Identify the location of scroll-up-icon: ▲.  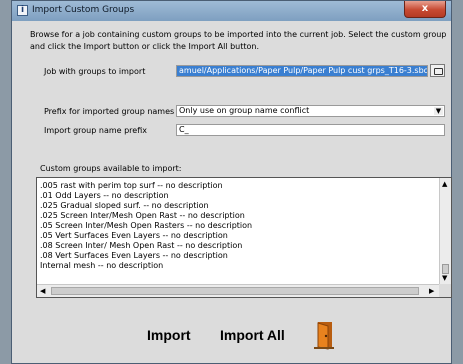
(444, 184).